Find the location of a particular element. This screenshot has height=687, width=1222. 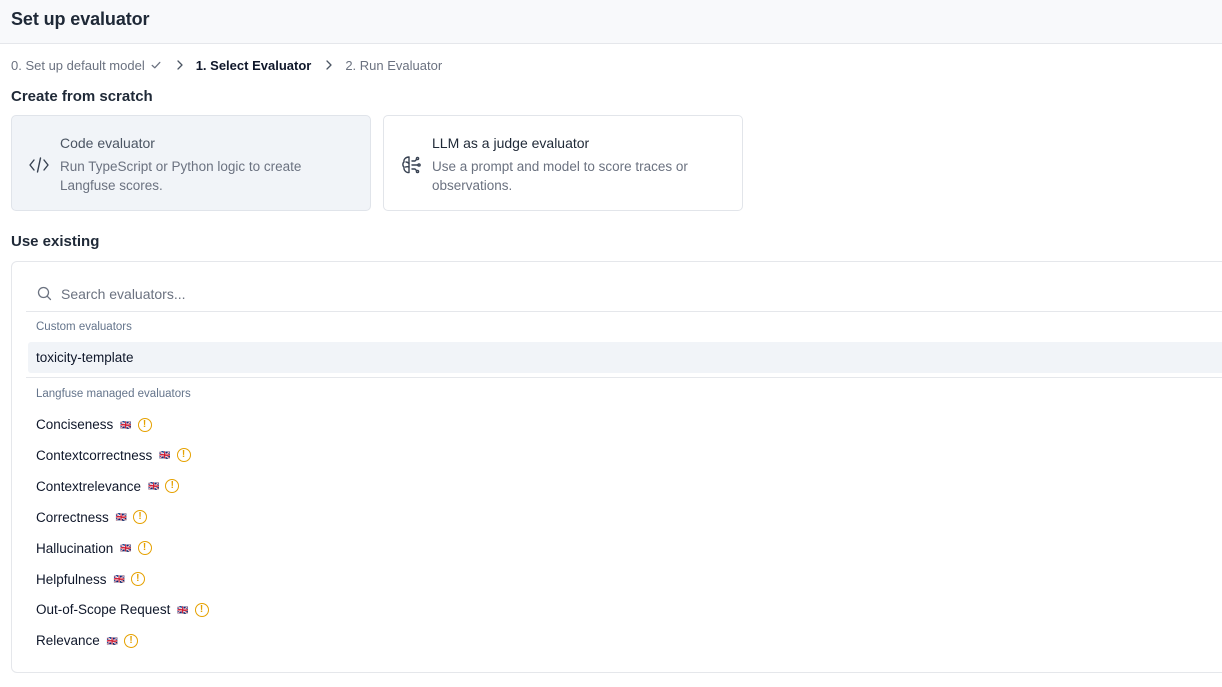

managed-evaluator-label: Hallucination is located at coordinates (75, 548).